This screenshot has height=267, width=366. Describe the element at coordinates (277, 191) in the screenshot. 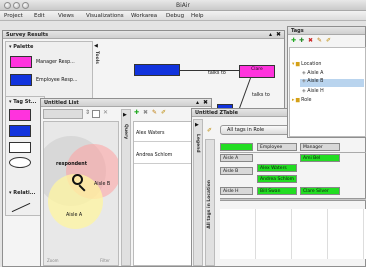

I see `table-cell: Bill Swan` at that location.